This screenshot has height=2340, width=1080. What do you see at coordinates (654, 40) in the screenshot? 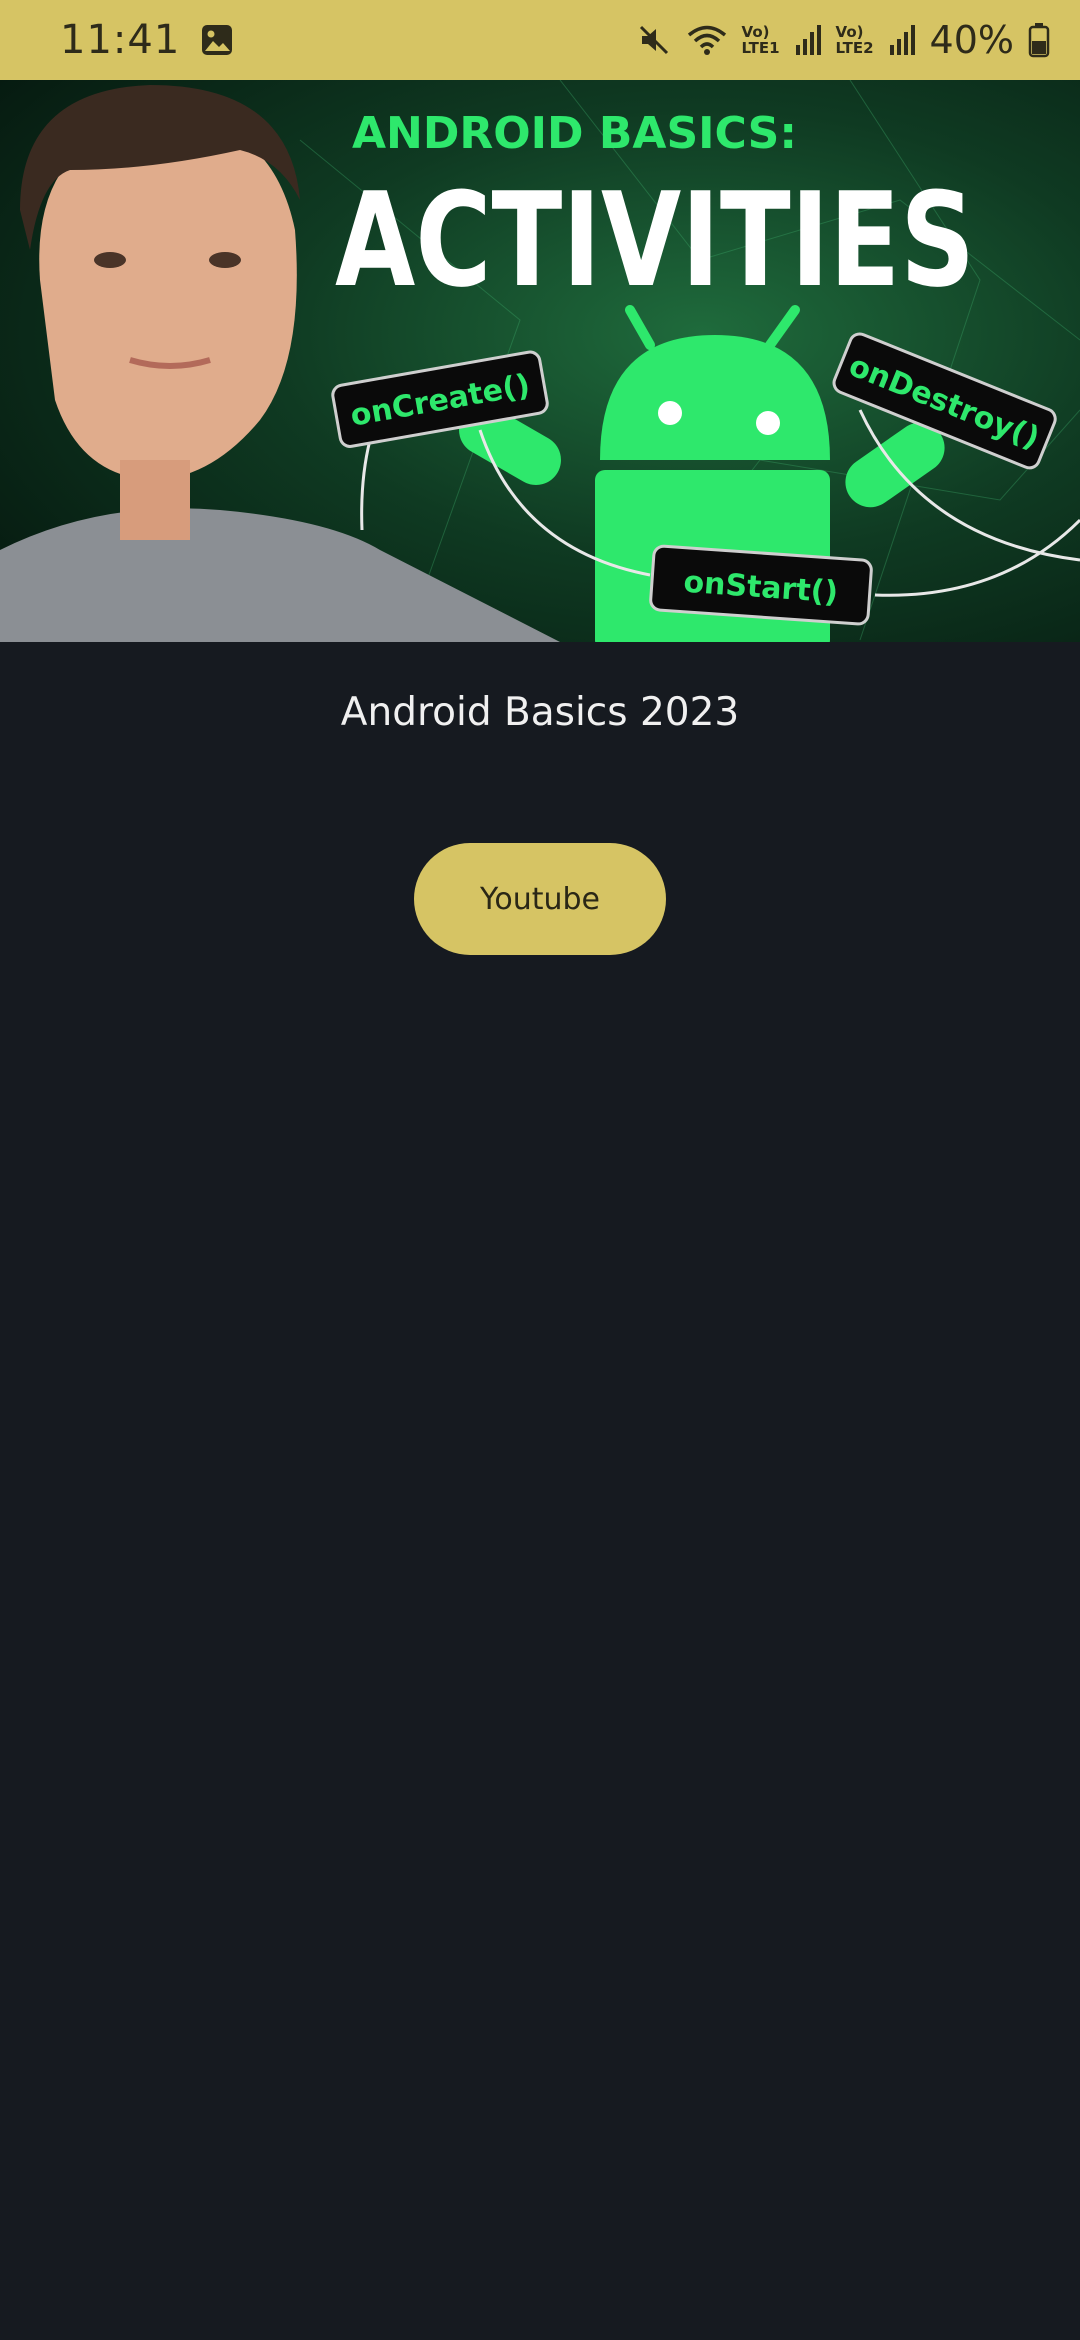
I see `mute-icon` at bounding box center [654, 40].